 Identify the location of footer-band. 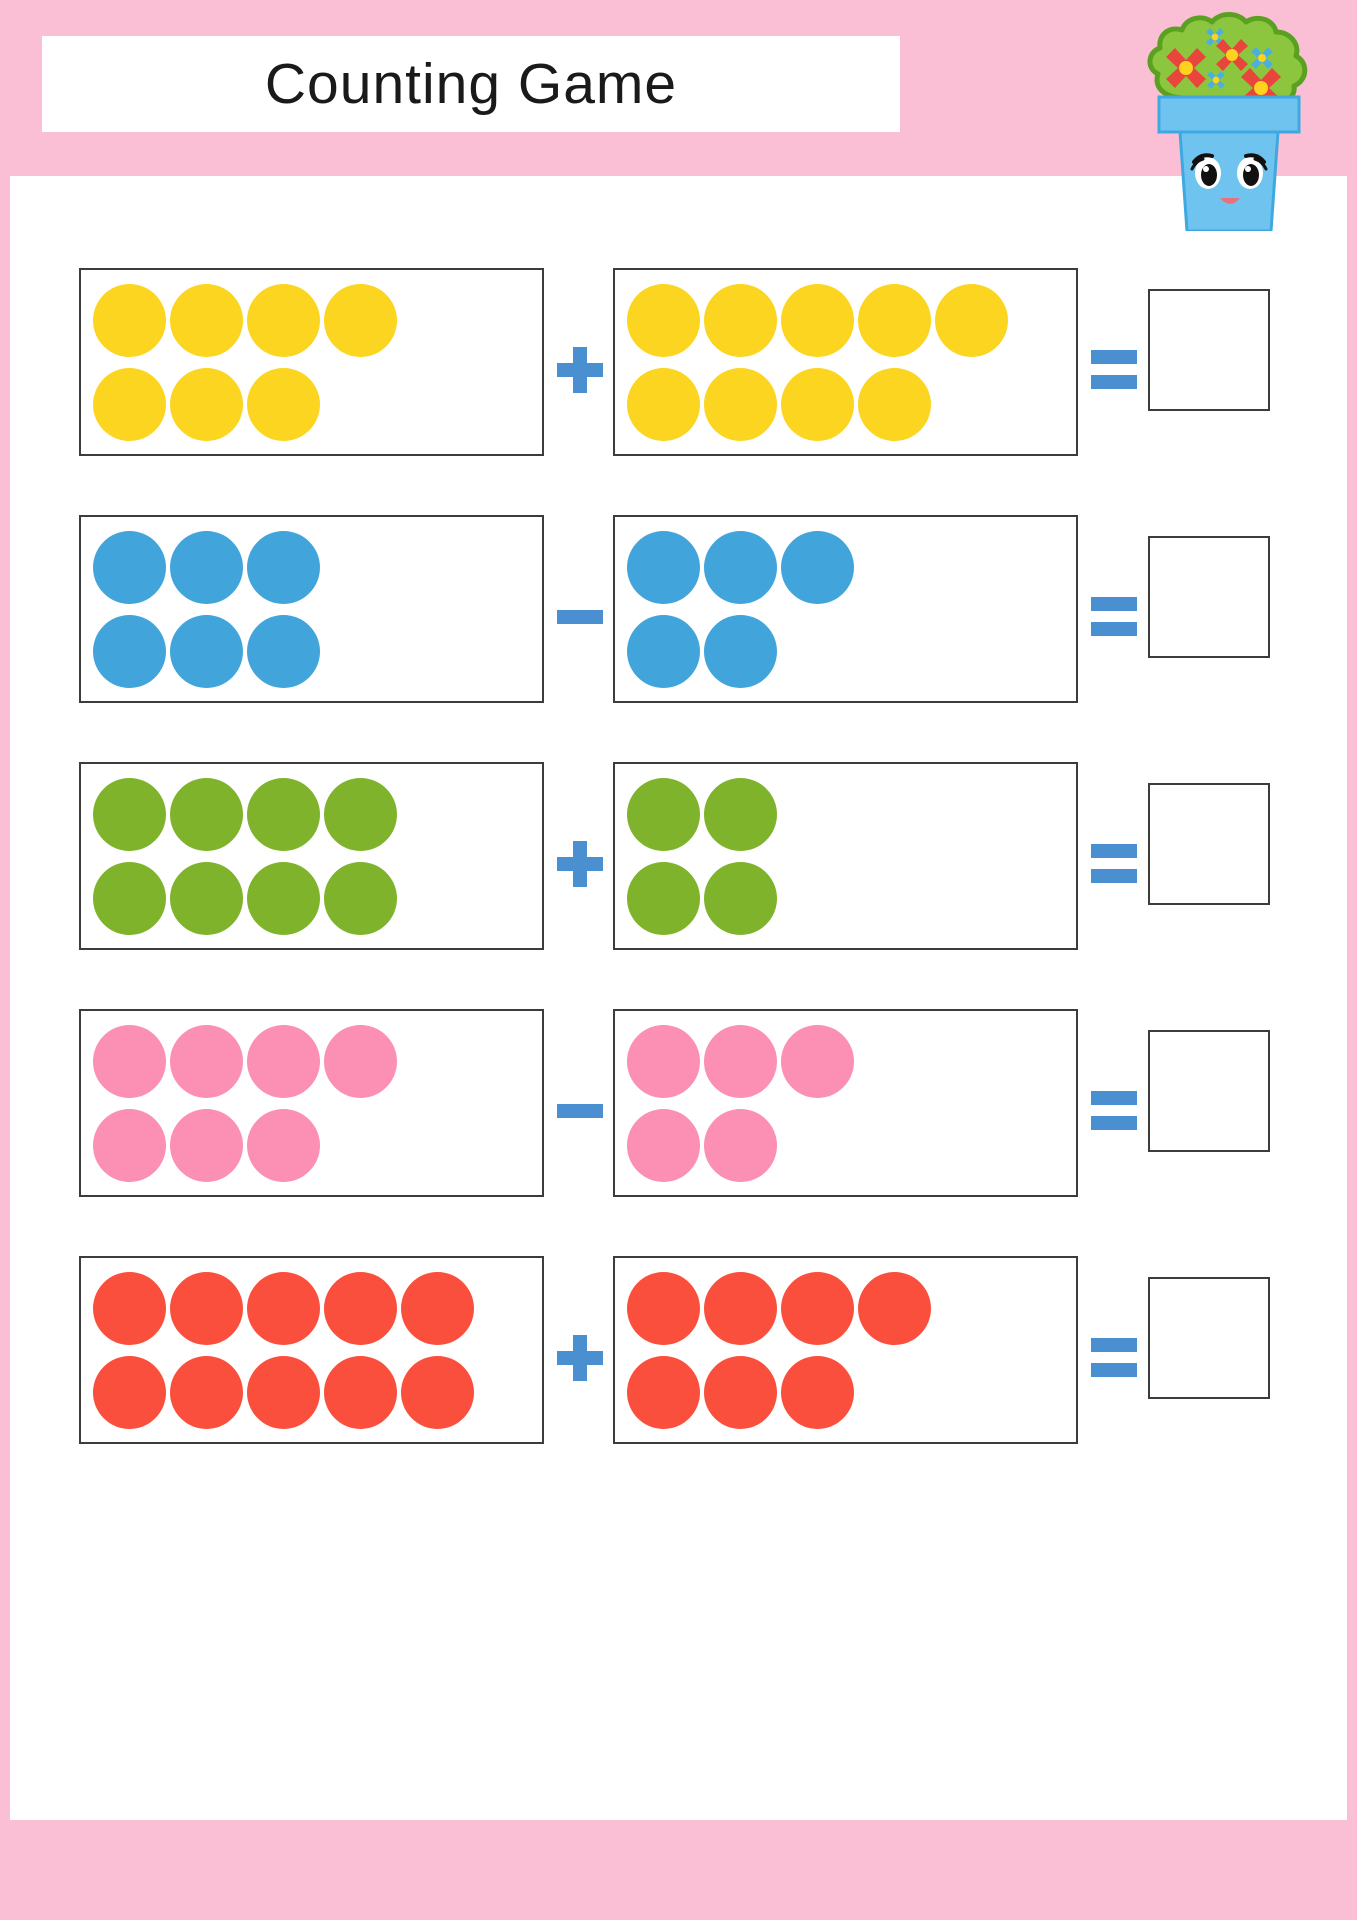
(678, 1870).